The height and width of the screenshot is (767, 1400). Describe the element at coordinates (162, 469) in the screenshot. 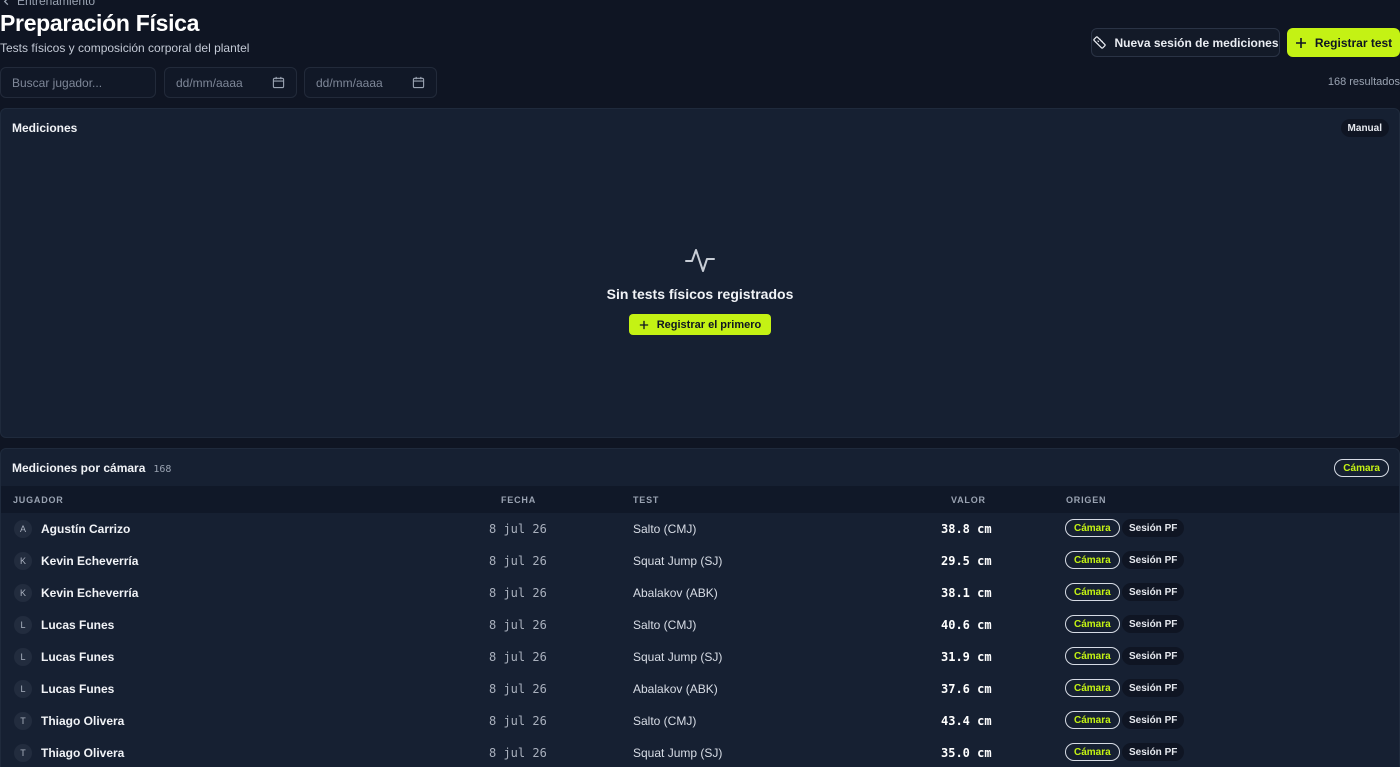

I see `camera-panel-count: 168` at that location.